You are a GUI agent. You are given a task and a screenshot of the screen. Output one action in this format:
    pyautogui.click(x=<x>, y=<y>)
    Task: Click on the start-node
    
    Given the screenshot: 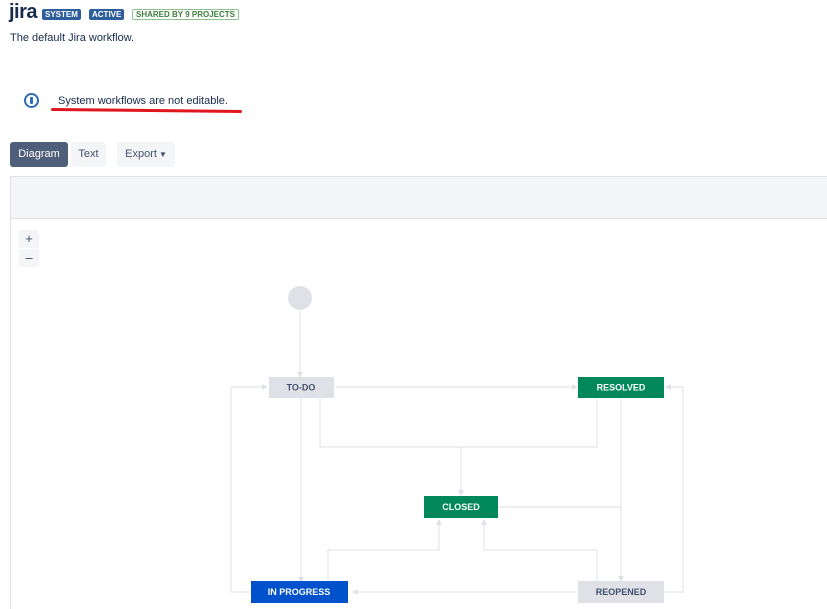 What is the action you would take?
    pyautogui.click(x=300, y=298)
    